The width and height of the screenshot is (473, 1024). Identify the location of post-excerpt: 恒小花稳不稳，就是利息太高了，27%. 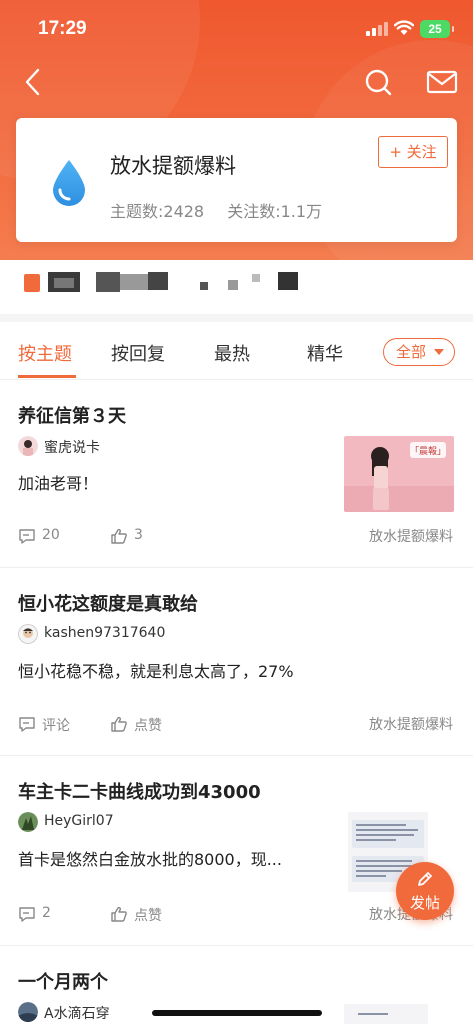
(156, 671).